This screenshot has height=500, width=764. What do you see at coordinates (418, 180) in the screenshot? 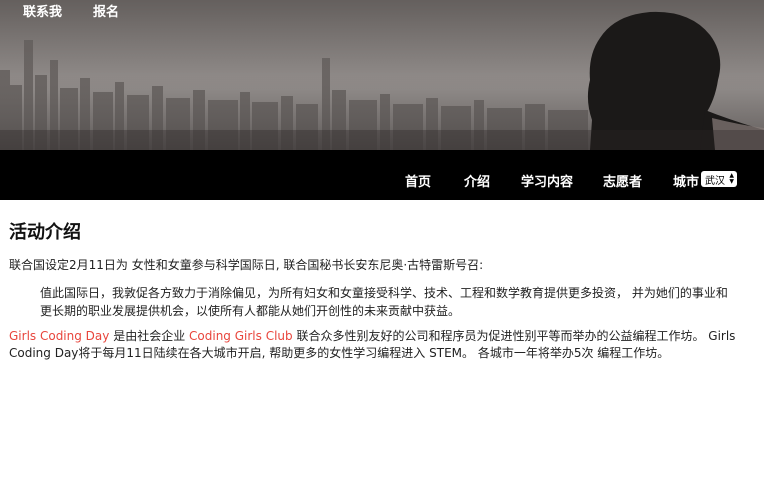
I see `nav-item-home: 首页` at bounding box center [418, 180].